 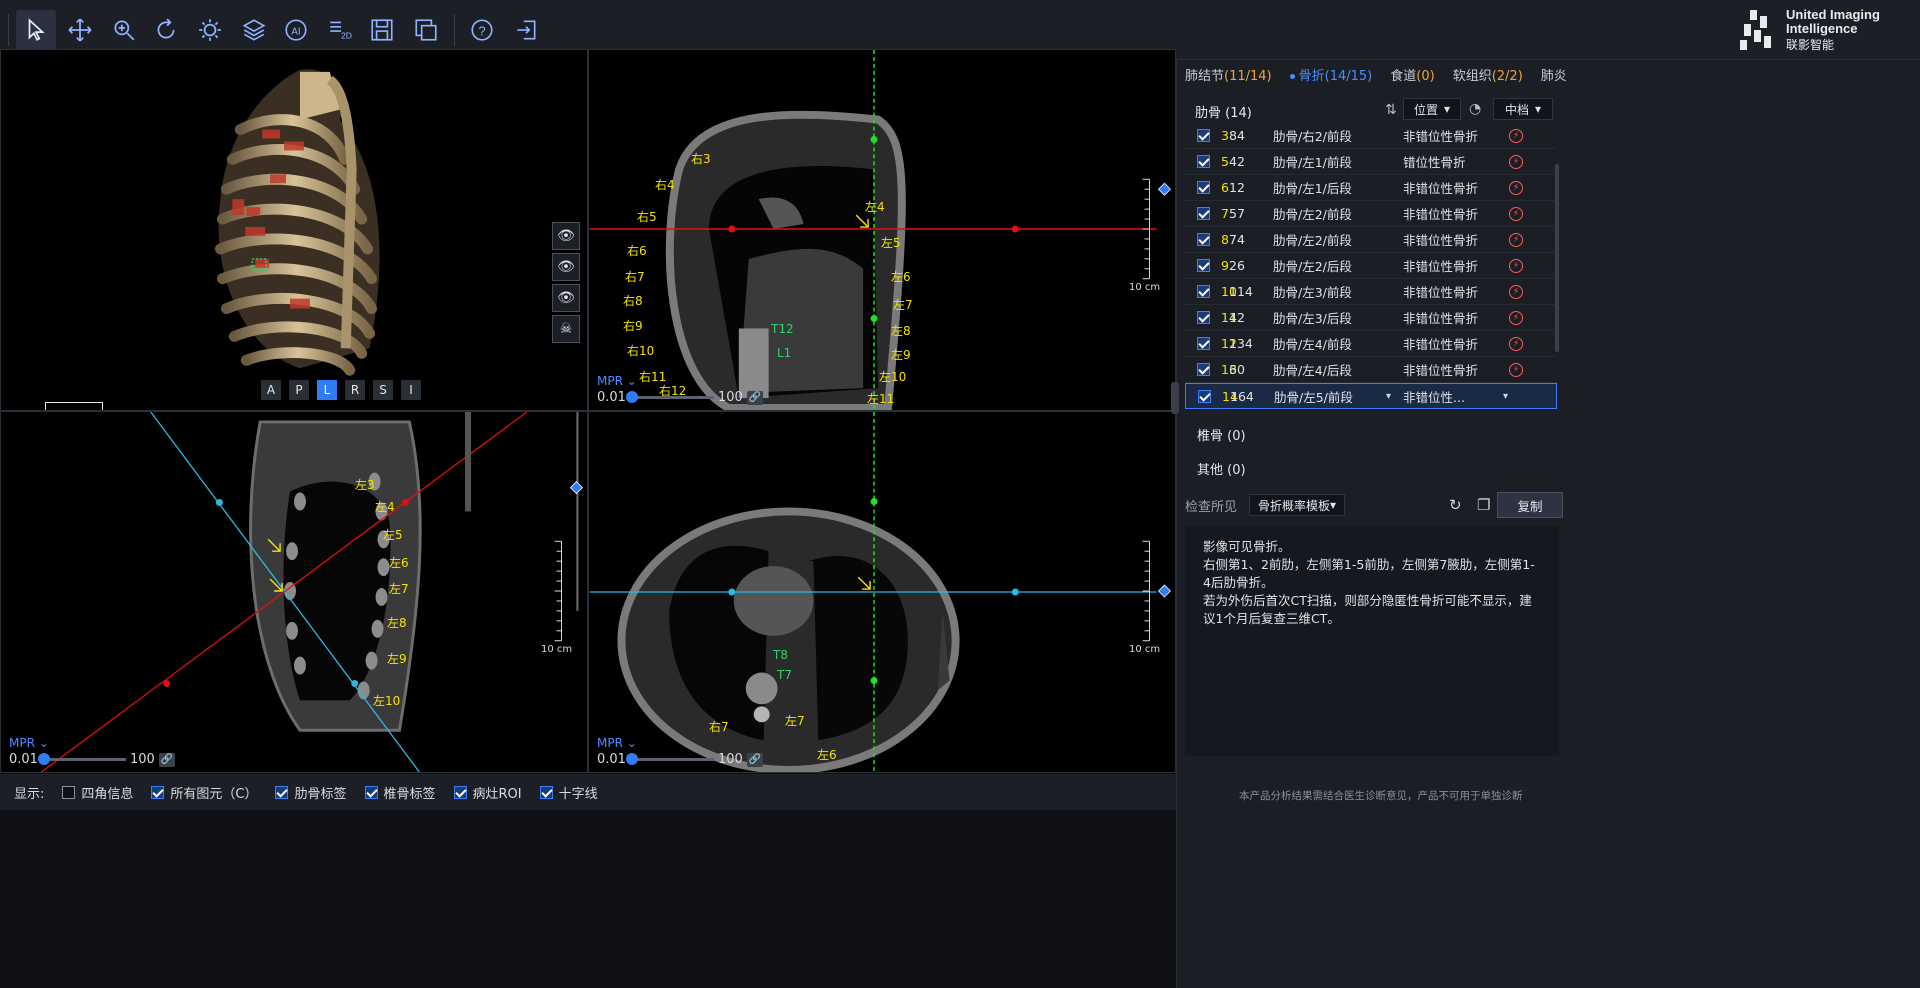 I want to click on table-row: 11 42 肋骨/左3/后段 非错位性骨折 ⚡, so click(x=1371, y=318).